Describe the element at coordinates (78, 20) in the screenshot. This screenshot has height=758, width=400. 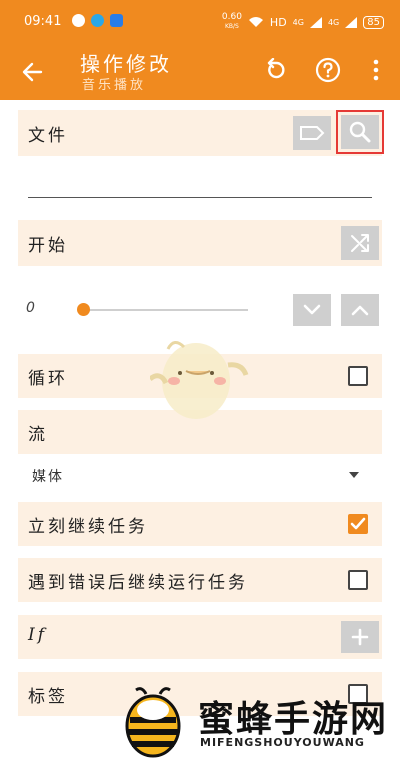
I see `app-notification-icon` at that location.